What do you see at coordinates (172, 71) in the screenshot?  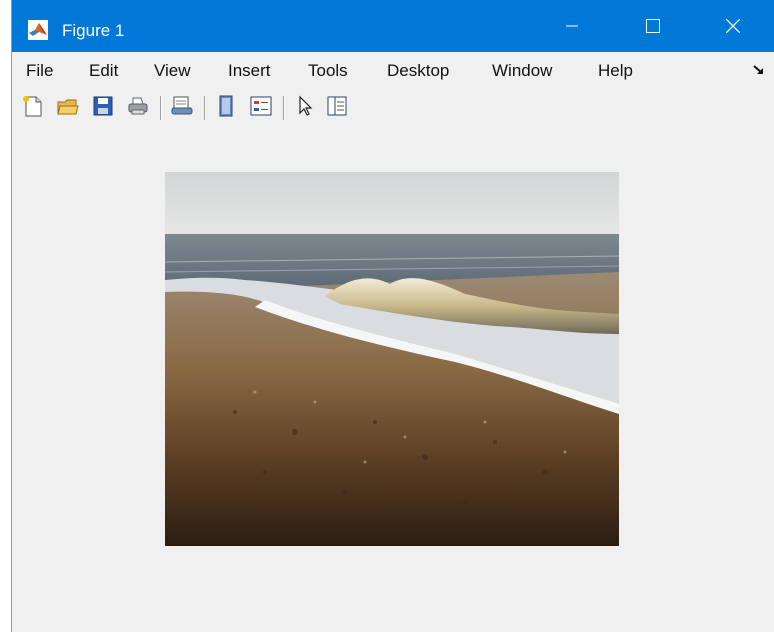 I see `menu-view: View` at bounding box center [172, 71].